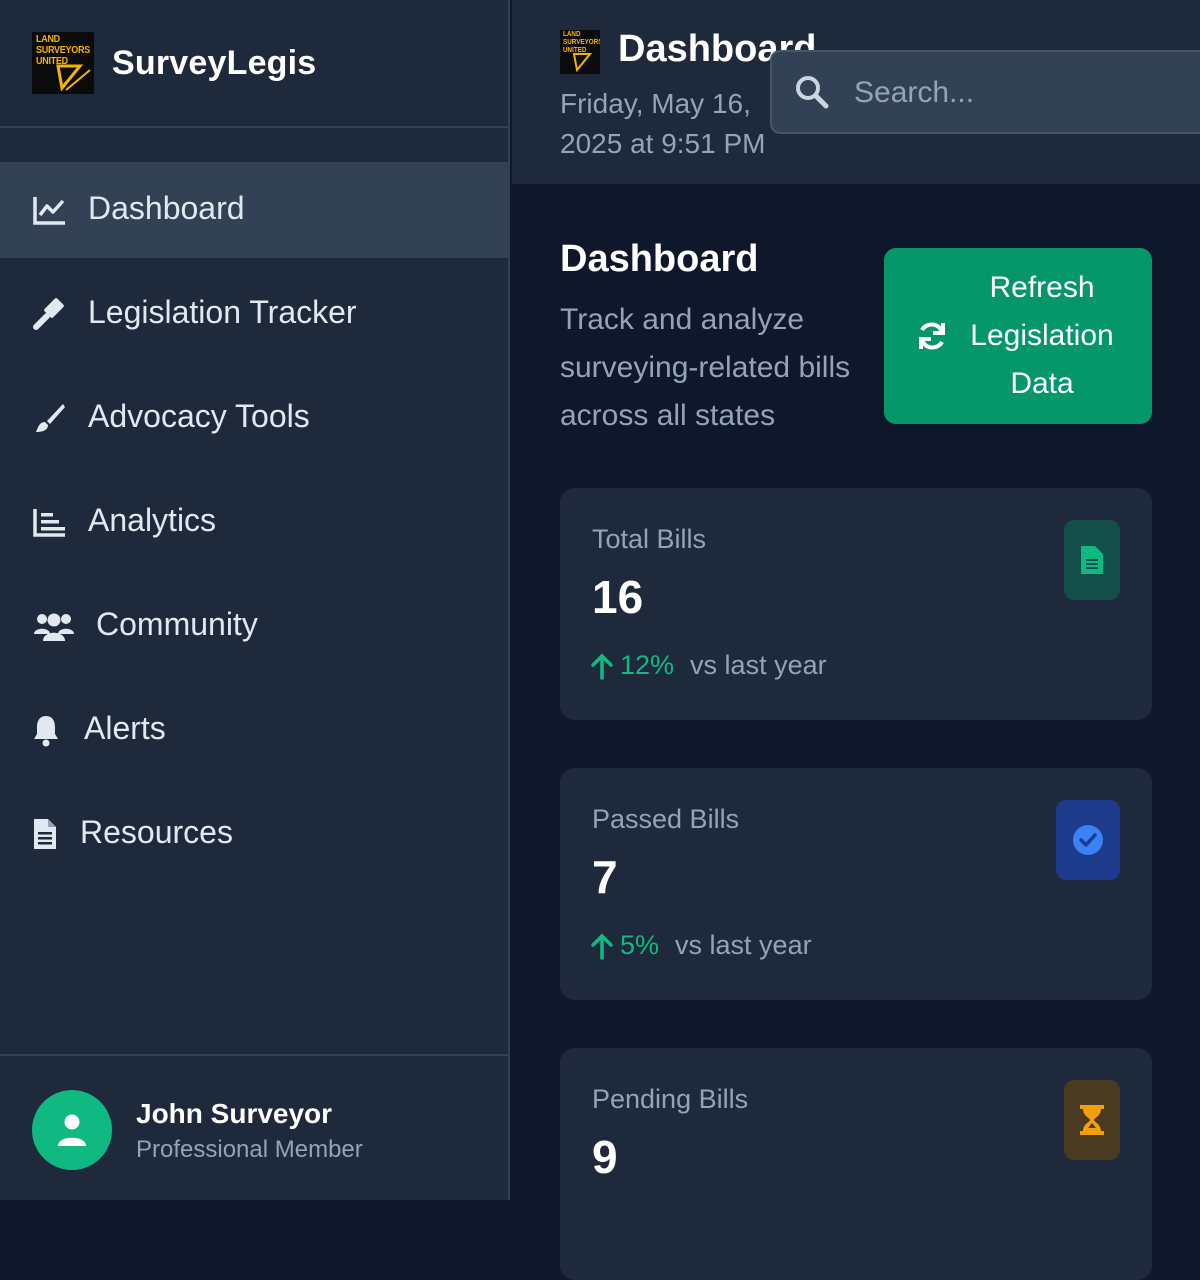  What do you see at coordinates (812, 94) in the screenshot?
I see `search-icon` at bounding box center [812, 94].